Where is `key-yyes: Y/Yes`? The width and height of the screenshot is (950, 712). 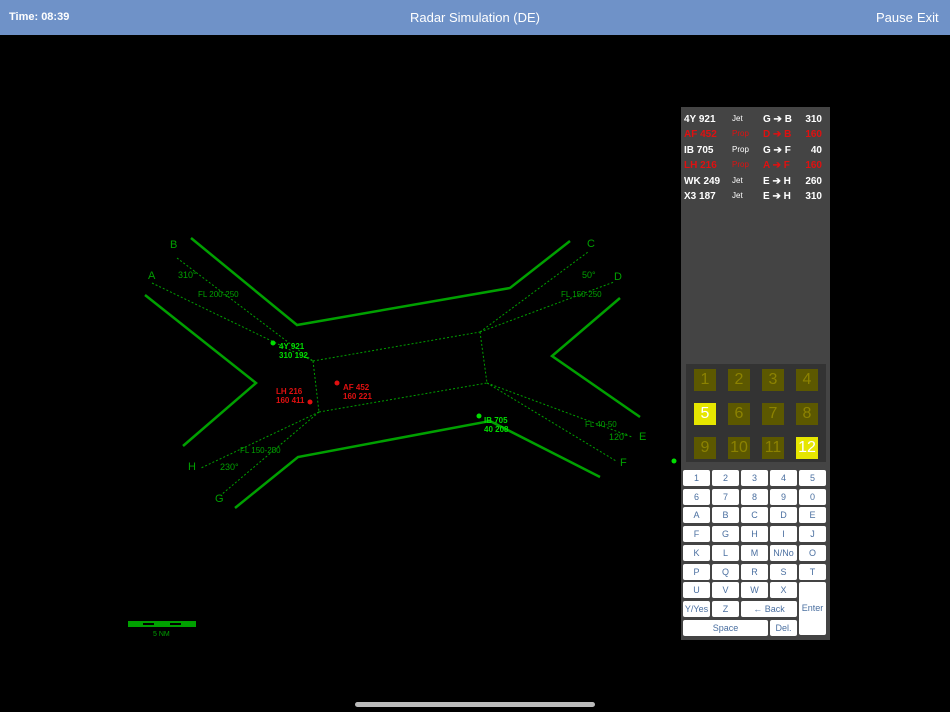 key-yyes: Y/Yes is located at coordinates (696, 608).